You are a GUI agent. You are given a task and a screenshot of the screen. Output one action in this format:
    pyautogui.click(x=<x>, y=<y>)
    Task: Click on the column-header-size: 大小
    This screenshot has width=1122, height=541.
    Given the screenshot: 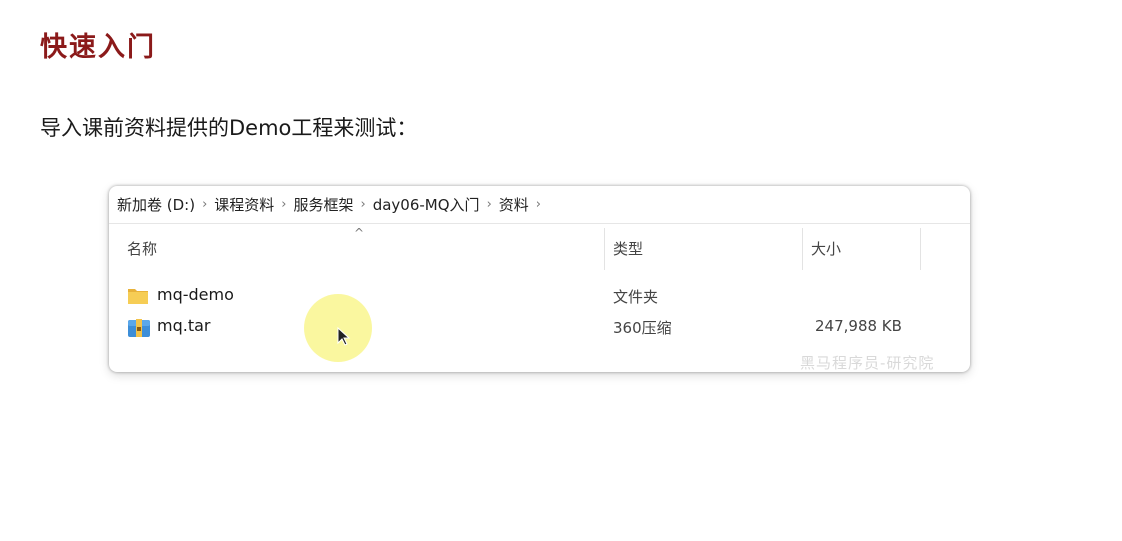 What is the action you would take?
    pyautogui.click(x=826, y=248)
    